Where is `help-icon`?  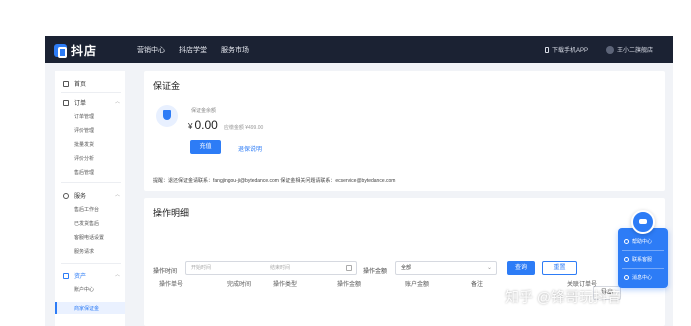 help-icon is located at coordinates (626, 241).